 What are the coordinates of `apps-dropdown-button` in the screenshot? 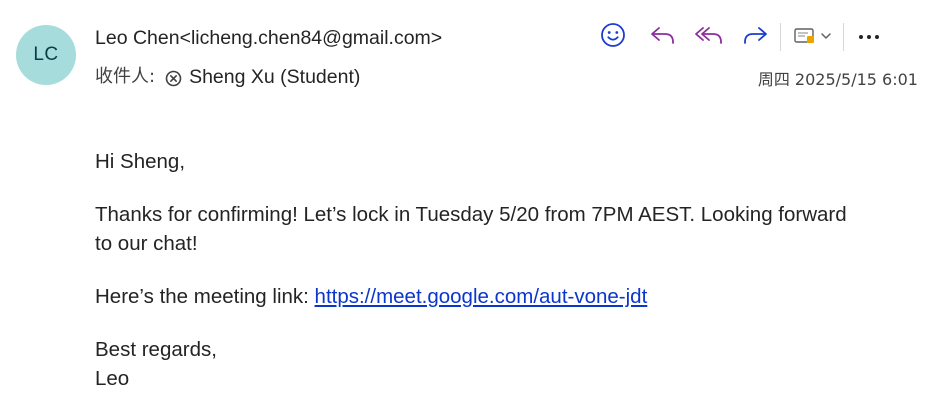 It's located at (812, 37).